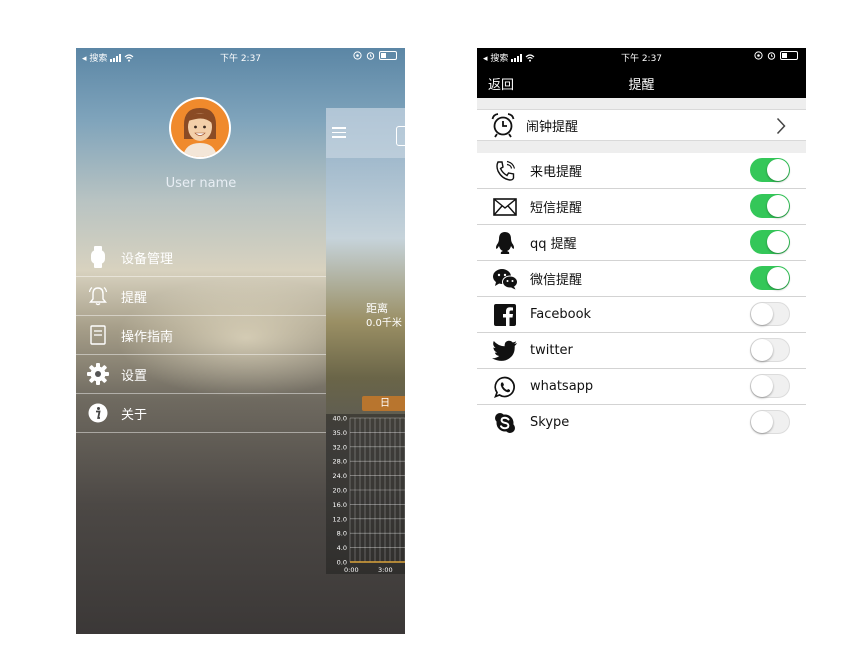  Describe the element at coordinates (351, 570) in the screenshot. I see `chart-x-tick-label: 0:00` at that location.